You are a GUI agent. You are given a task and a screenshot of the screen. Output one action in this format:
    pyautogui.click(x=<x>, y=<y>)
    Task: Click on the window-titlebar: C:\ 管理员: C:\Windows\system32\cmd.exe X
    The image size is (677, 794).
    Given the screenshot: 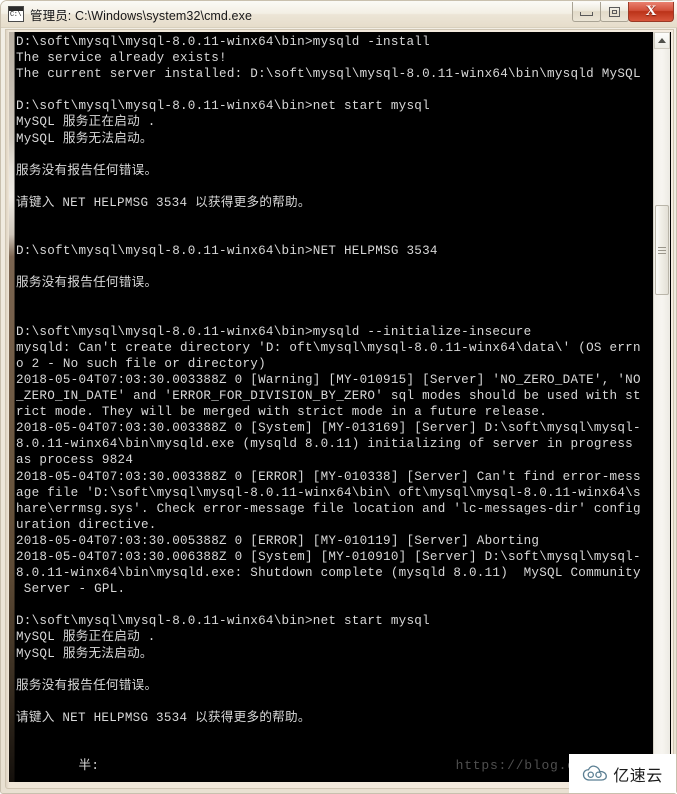 What is the action you would take?
    pyautogui.click(x=339, y=14)
    